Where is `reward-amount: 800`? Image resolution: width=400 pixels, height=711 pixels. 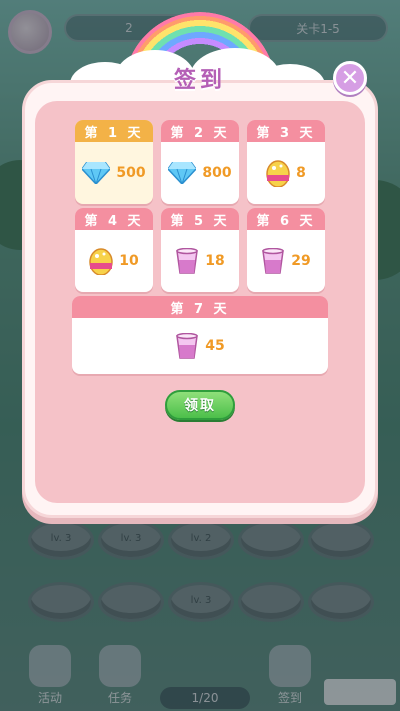 reward-amount: 800 is located at coordinates (217, 173).